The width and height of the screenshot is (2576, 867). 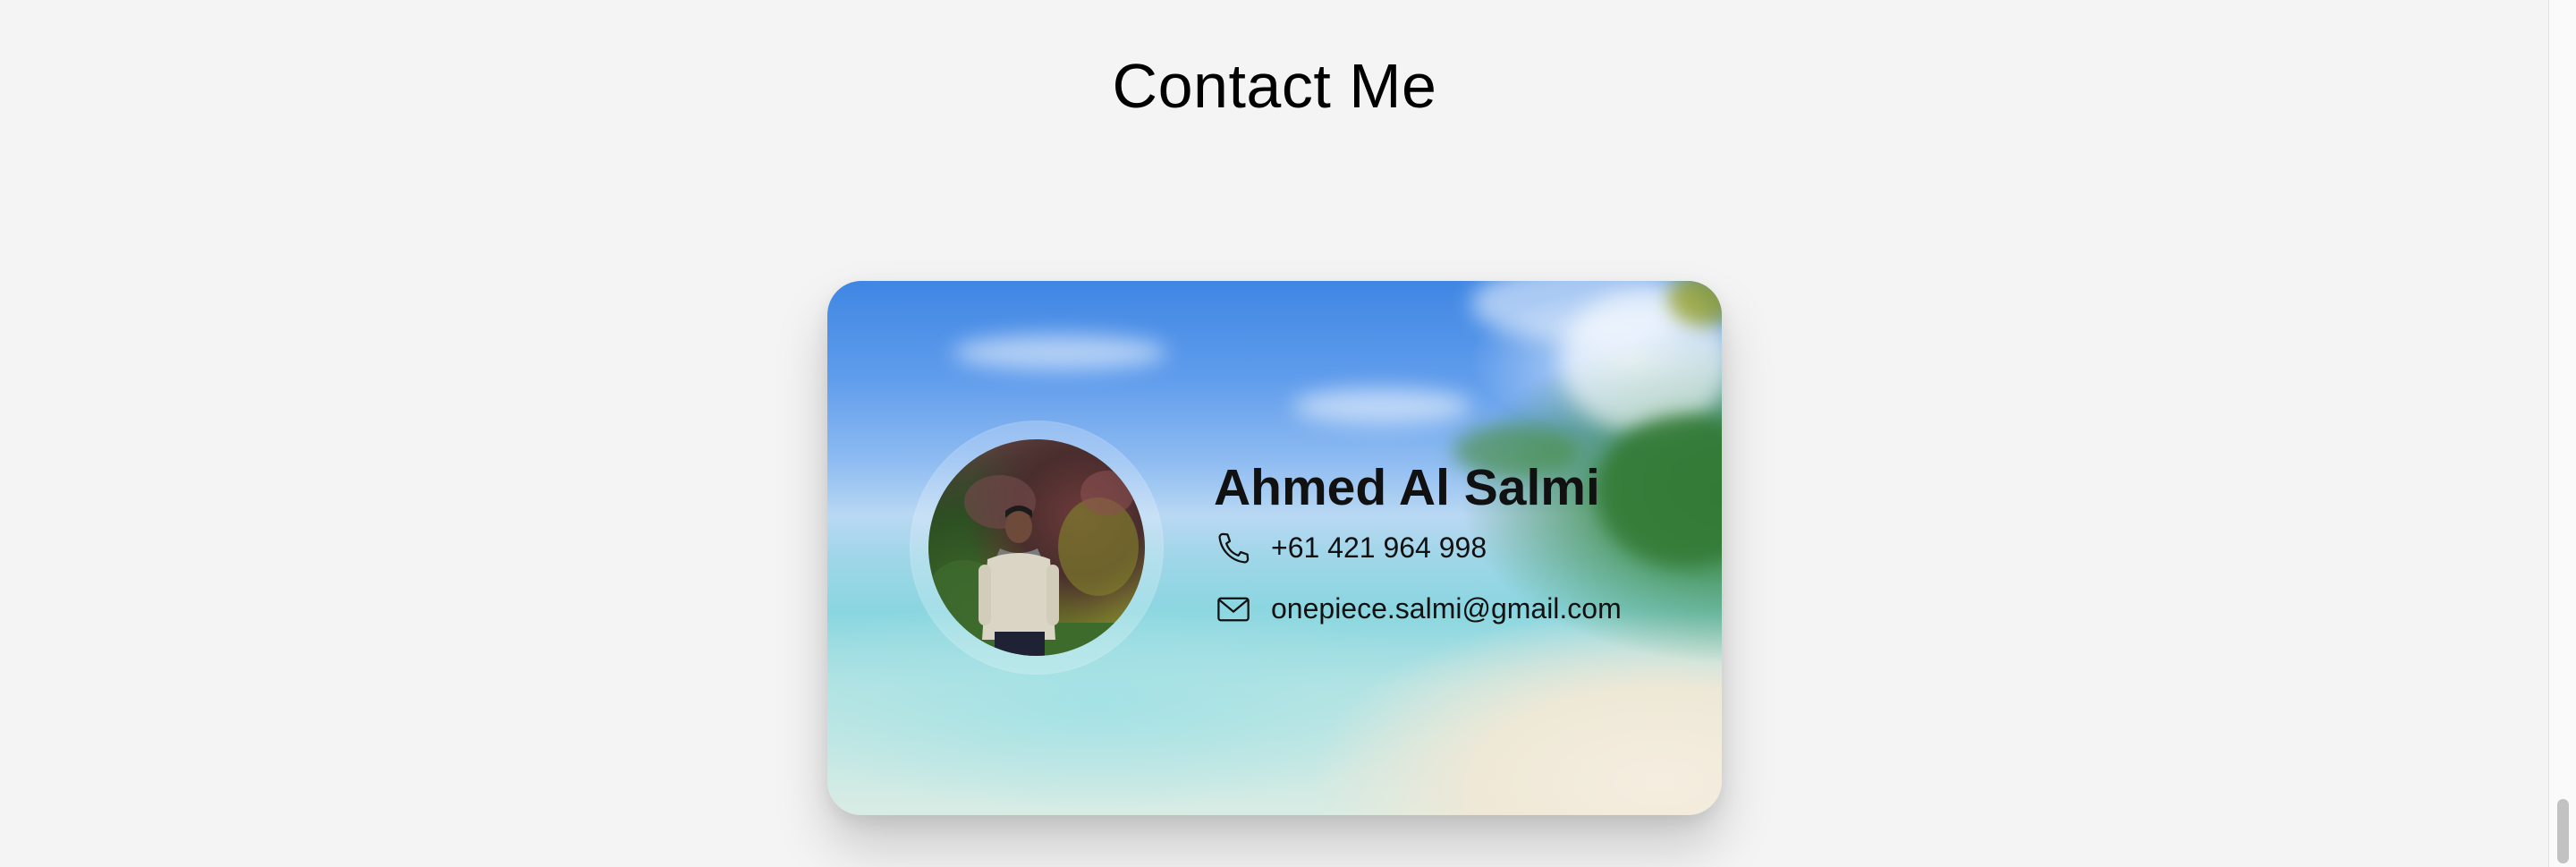 I want to click on phone-row: +61 421 964 998, so click(x=1464, y=548).